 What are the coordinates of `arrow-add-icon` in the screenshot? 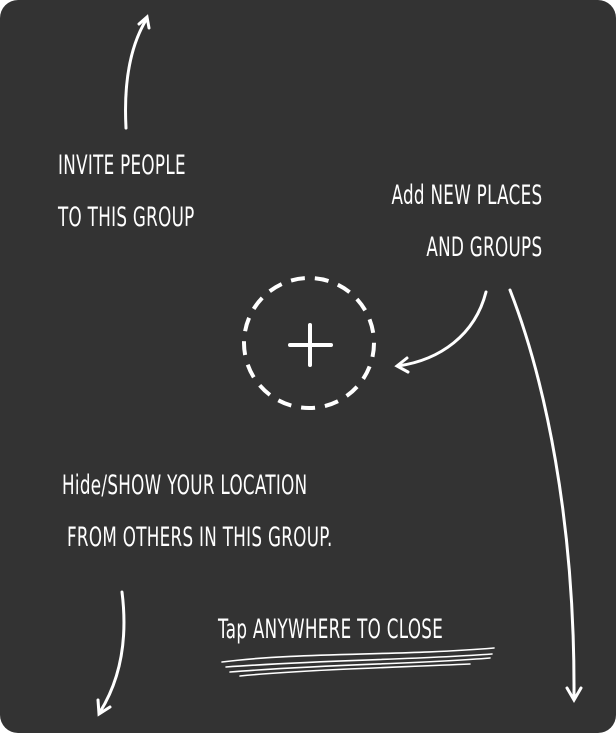 It's located at (441, 332).